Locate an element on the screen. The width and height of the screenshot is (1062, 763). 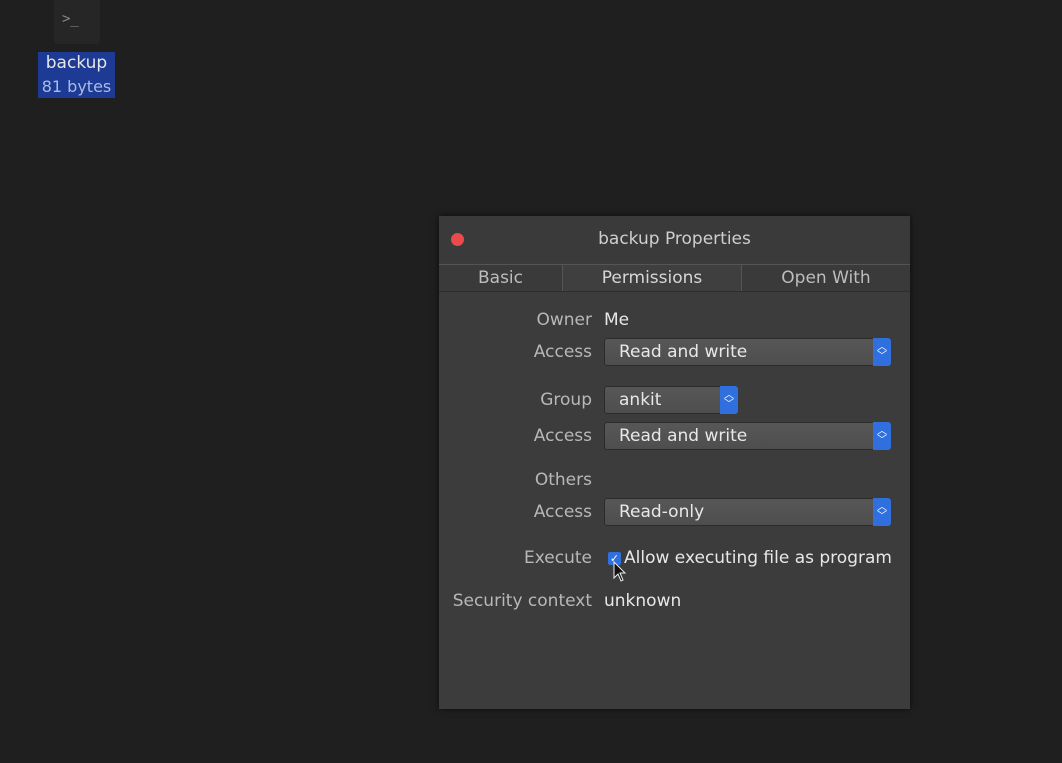
group-access-label: Access is located at coordinates (562, 436).